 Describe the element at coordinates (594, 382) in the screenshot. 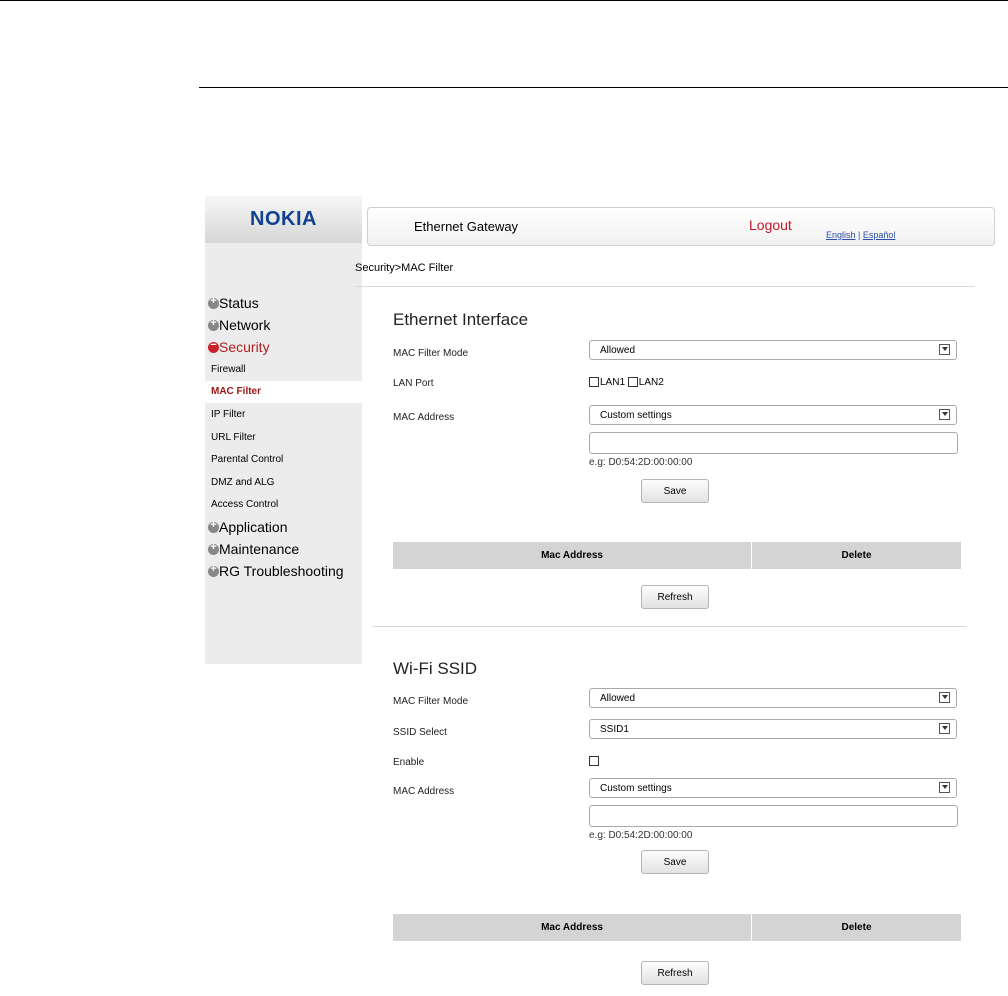

I see `lan1-checkbox` at that location.